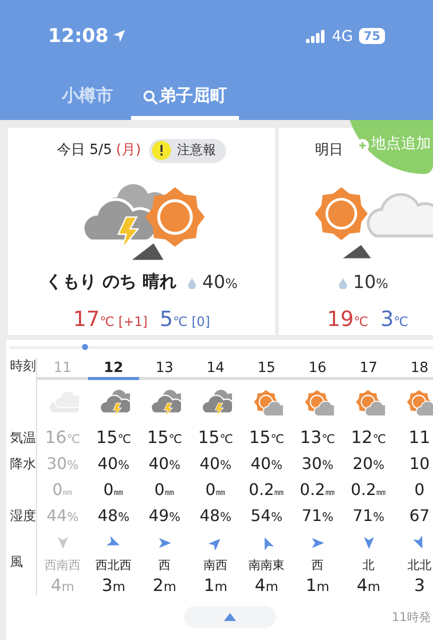  I want to click on wind-direction: 西北西, so click(114, 565).